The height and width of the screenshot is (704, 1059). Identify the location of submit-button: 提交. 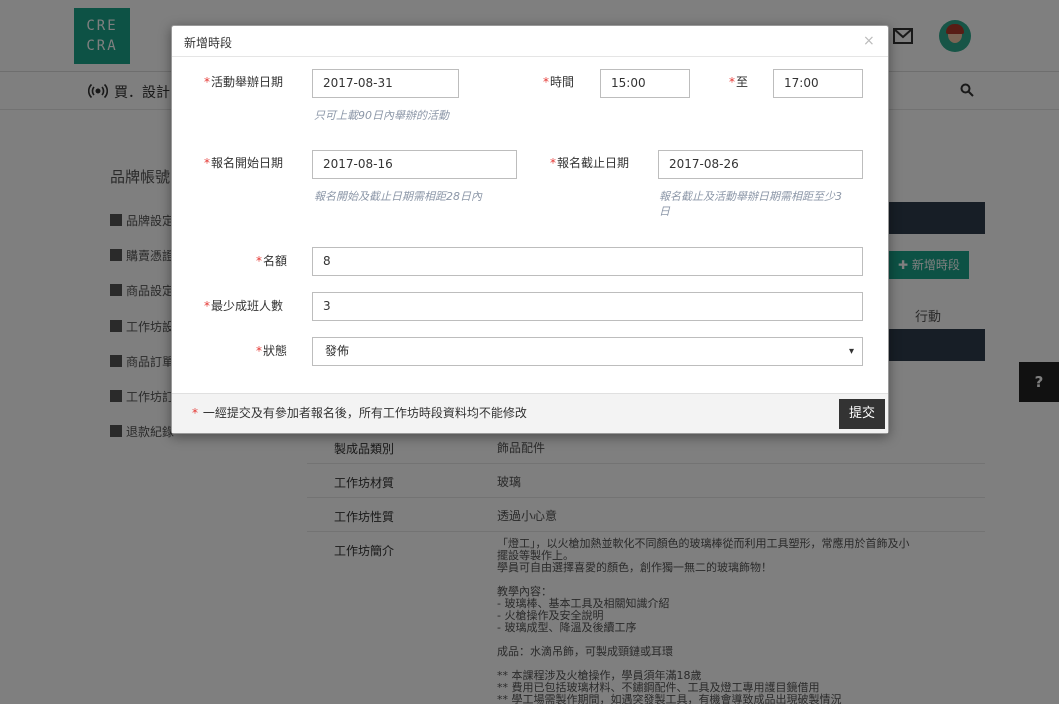
(862, 414).